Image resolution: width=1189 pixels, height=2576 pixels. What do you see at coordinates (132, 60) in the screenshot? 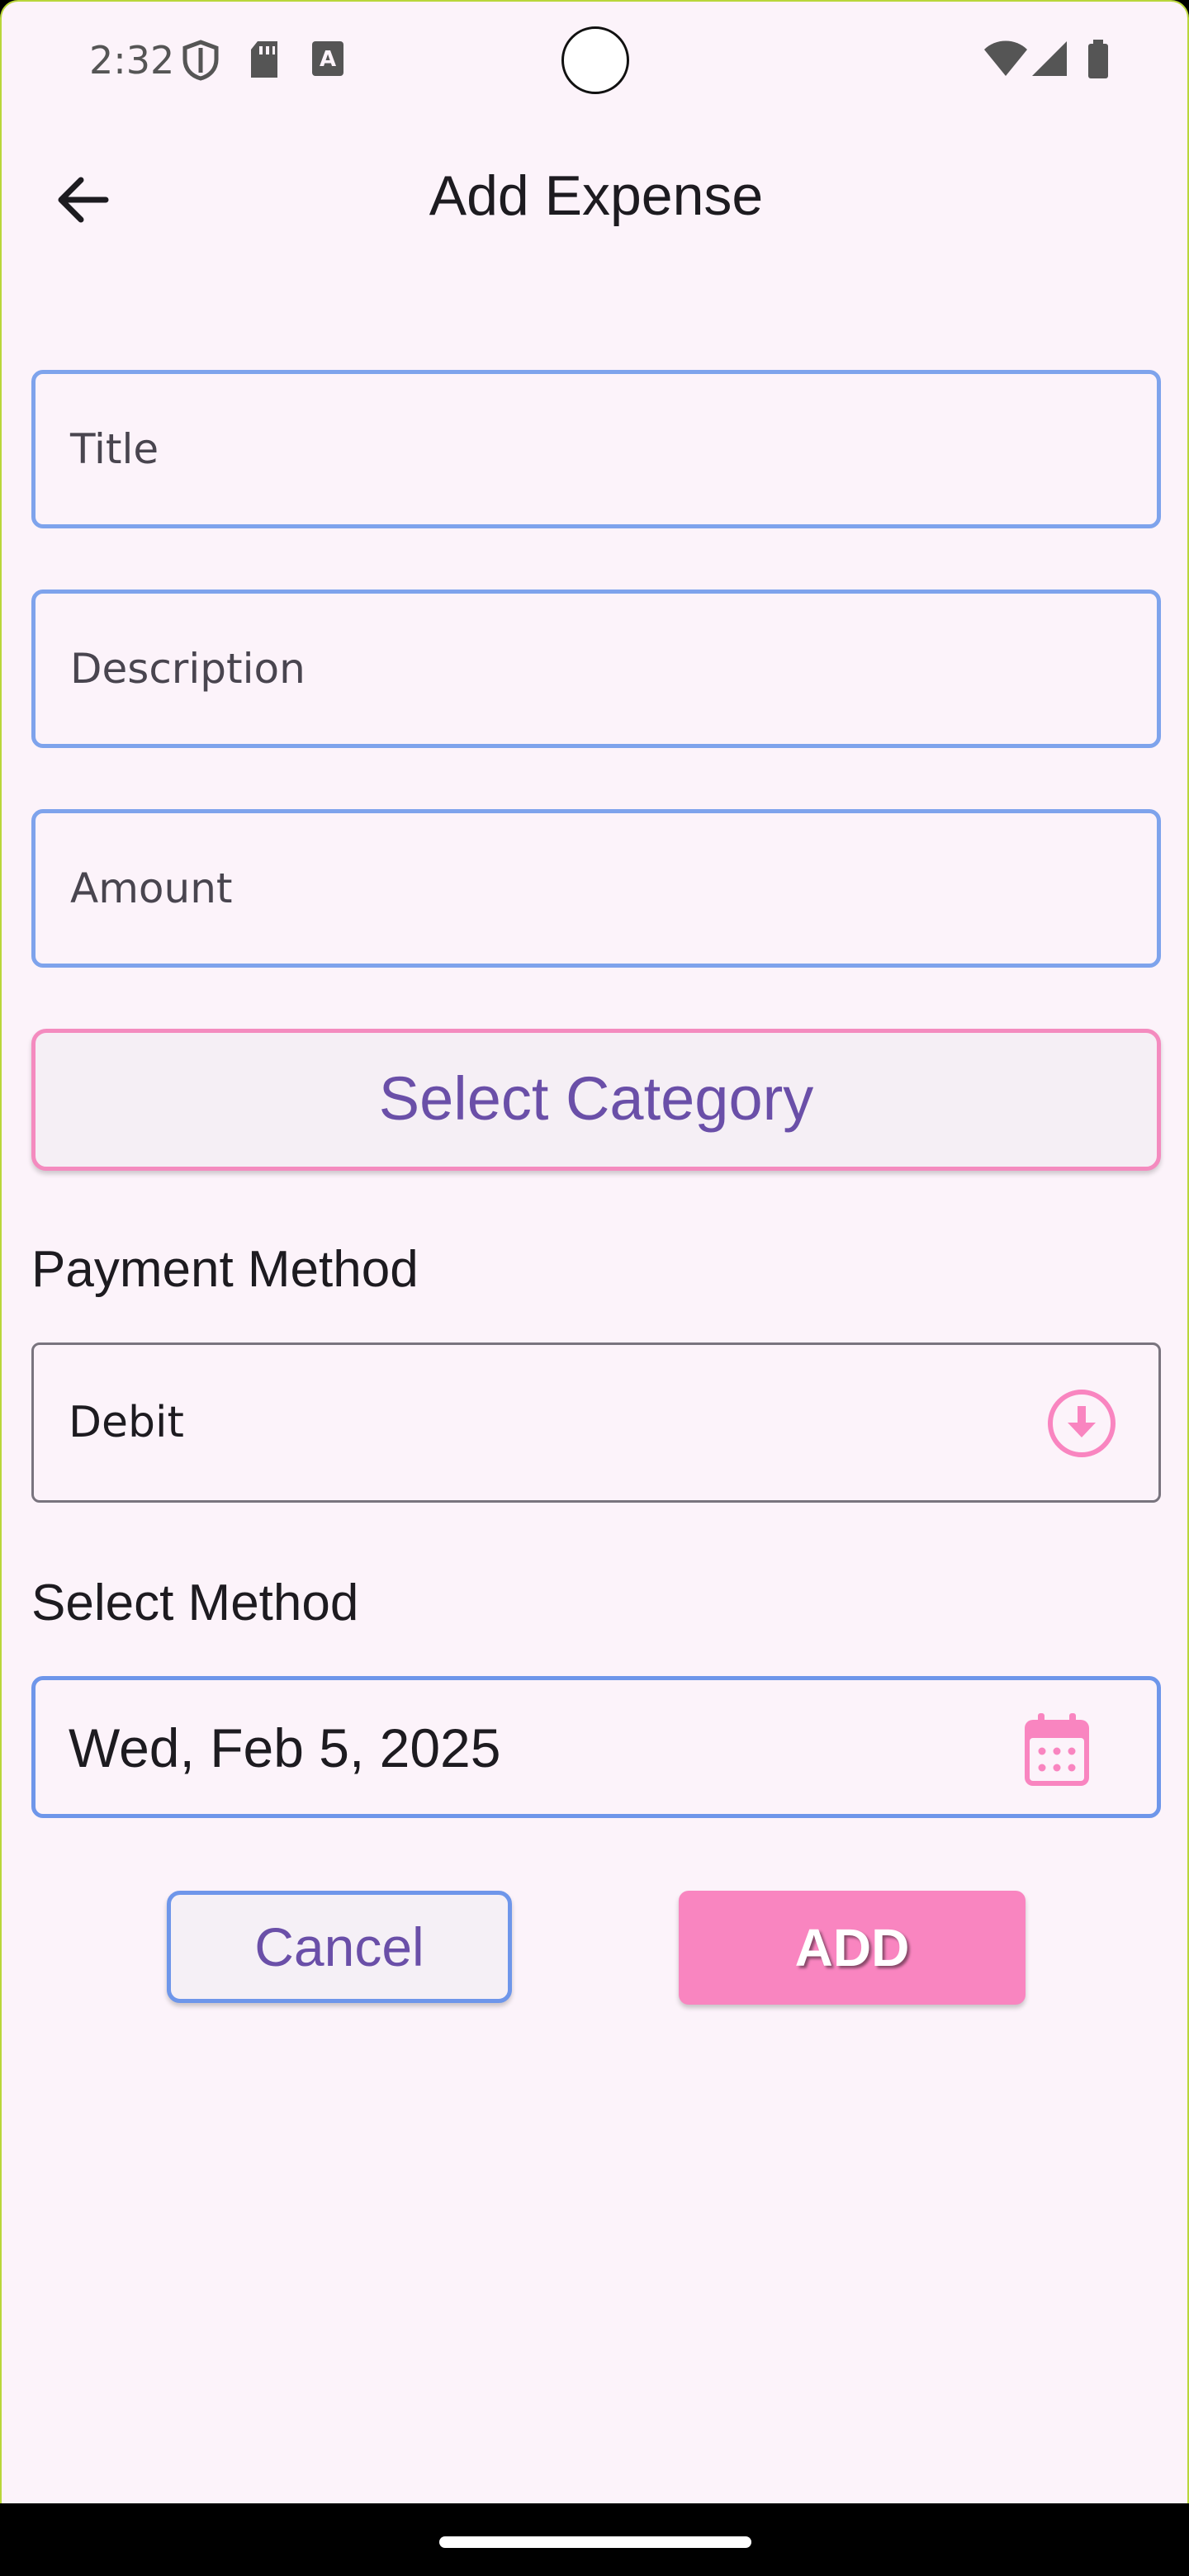
I see `status-time: 2:32` at bounding box center [132, 60].